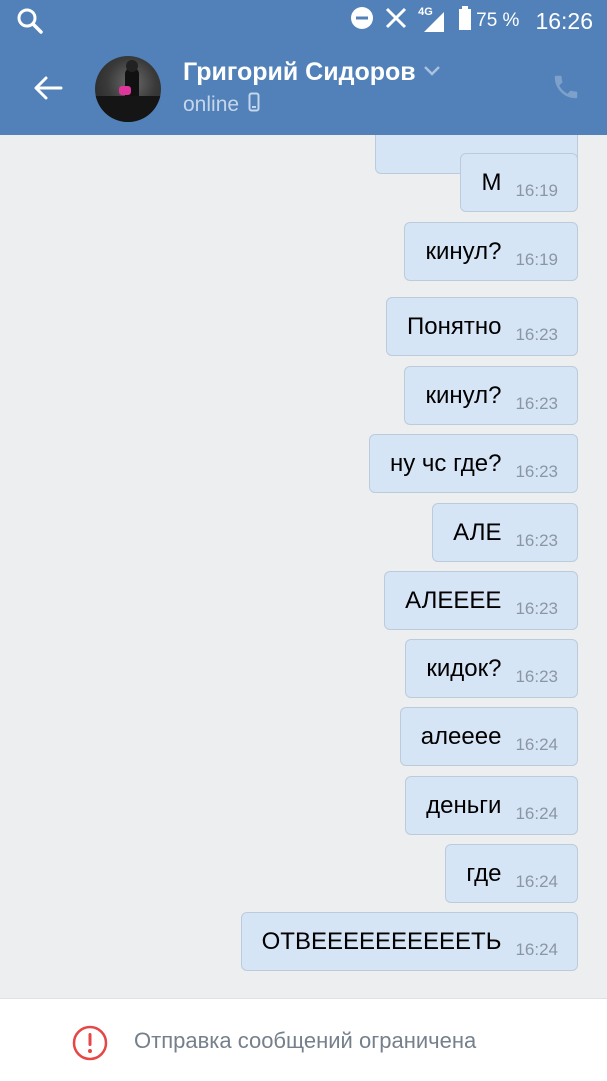  Describe the element at coordinates (128, 89) in the screenshot. I see `avatar` at that location.